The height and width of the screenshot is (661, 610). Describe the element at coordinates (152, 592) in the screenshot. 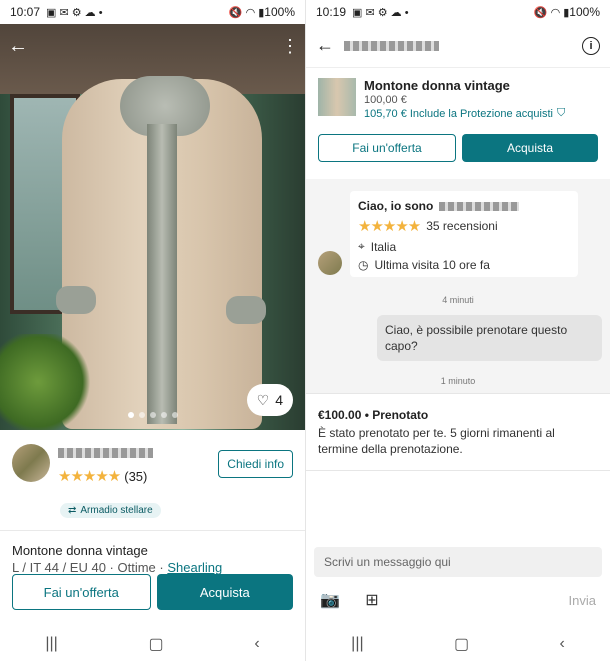

I see `listing-actions: Fai un'offerta Acquista` at that location.